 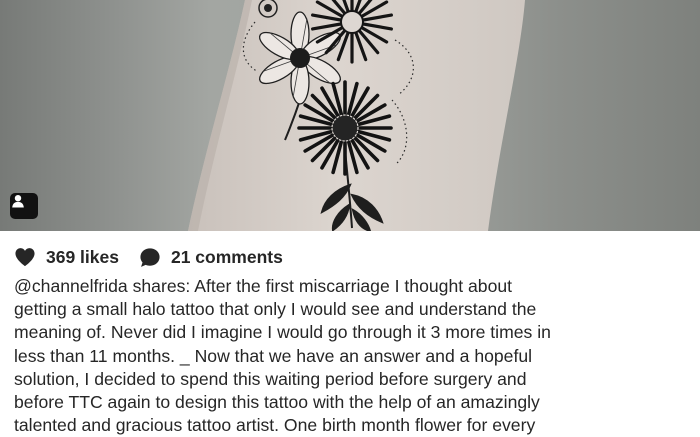 I want to click on comments-stat: 21 comments, so click(x=211, y=257).